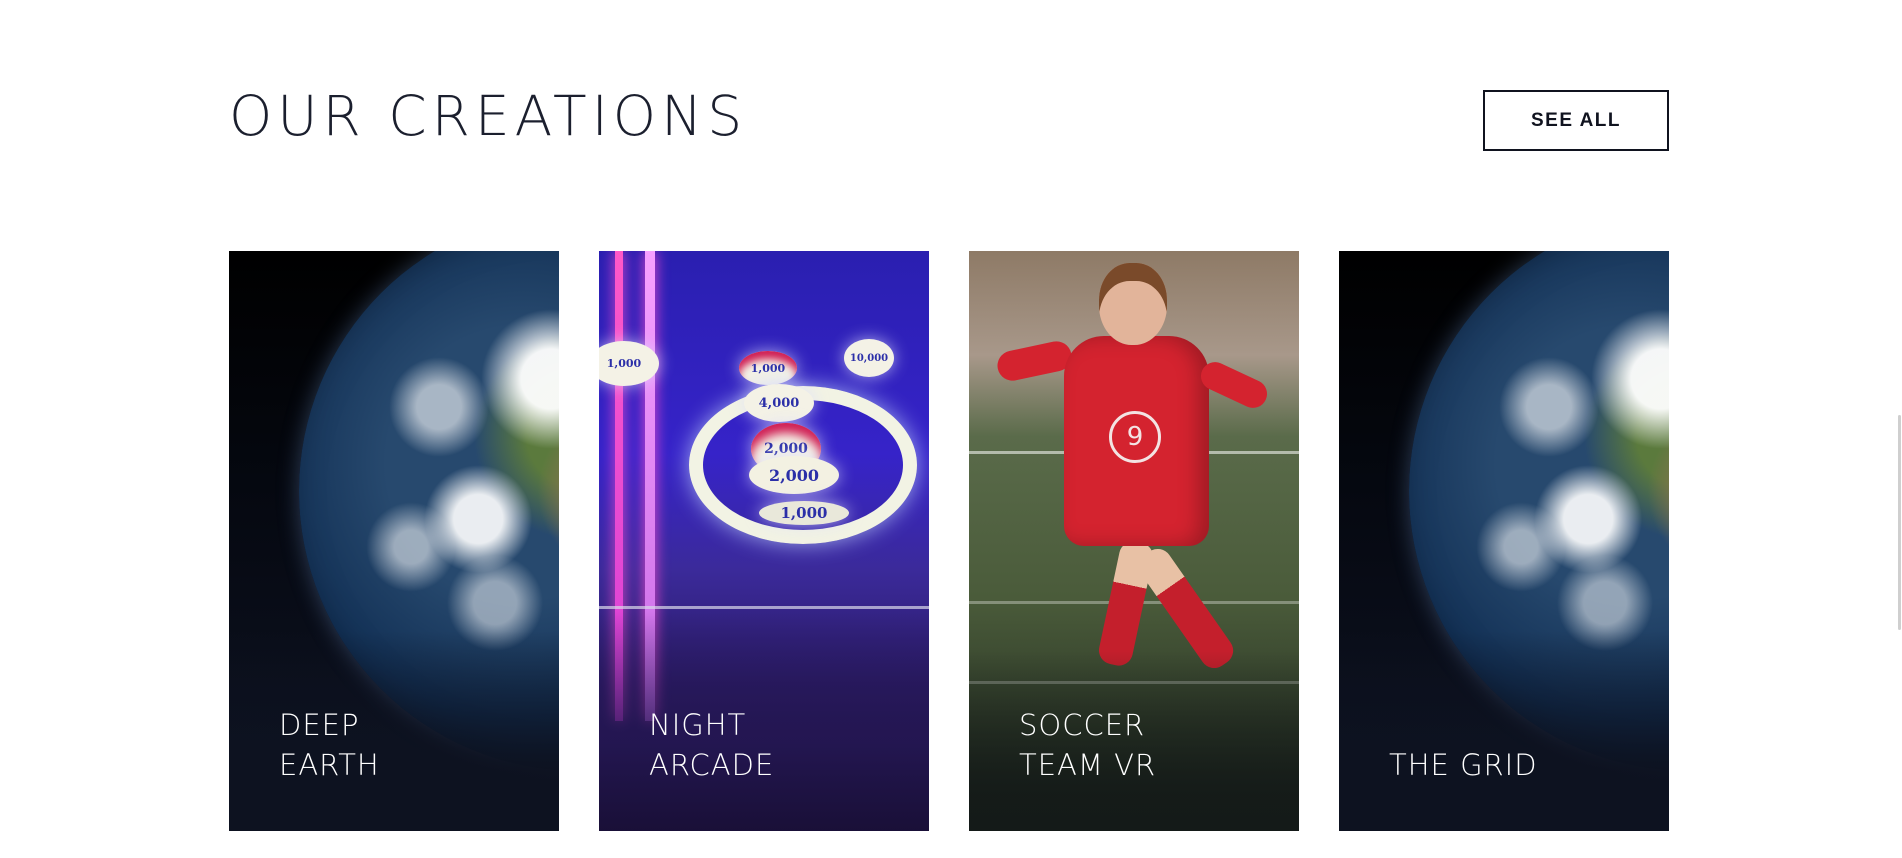  Describe the element at coordinates (764, 607) in the screenshot. I see `lane-rail` at that location.